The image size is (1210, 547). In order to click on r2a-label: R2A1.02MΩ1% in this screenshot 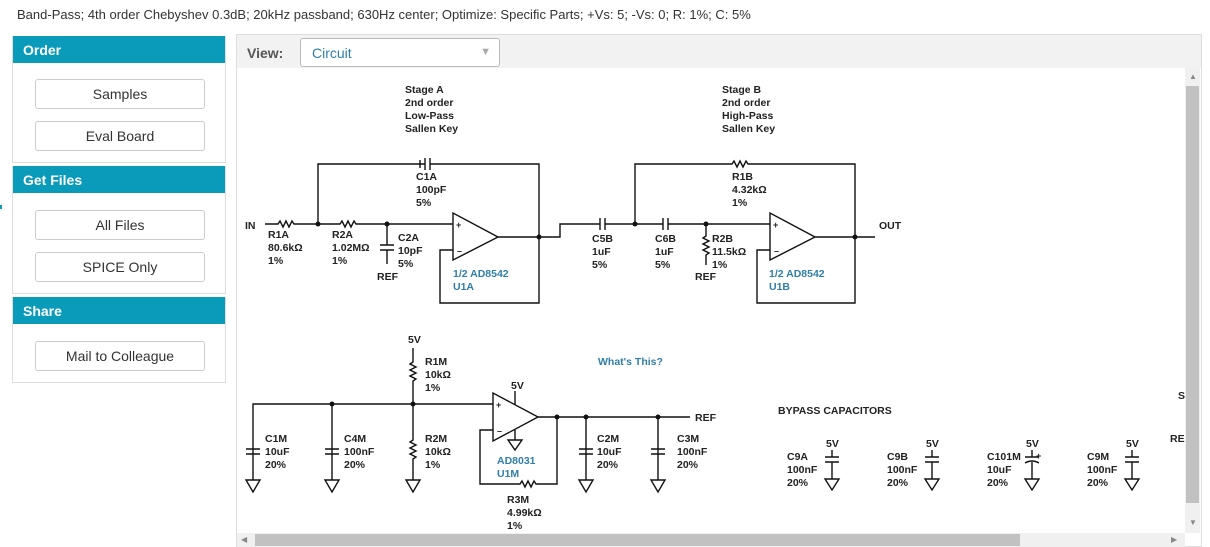, I will do `click(351, 248)`.